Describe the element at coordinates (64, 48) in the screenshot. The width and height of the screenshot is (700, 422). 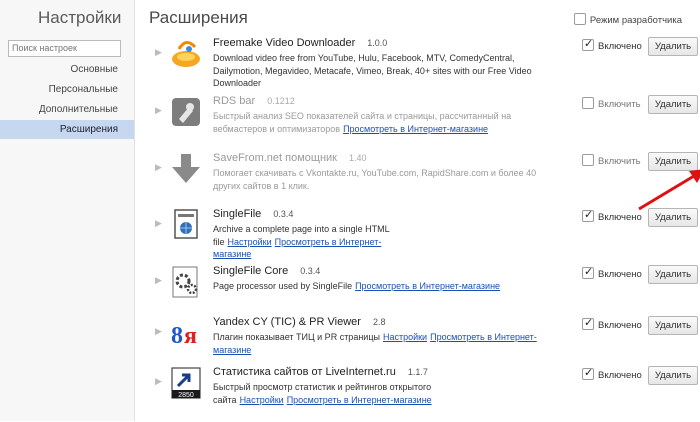
I see `search-settings-input` at that location.